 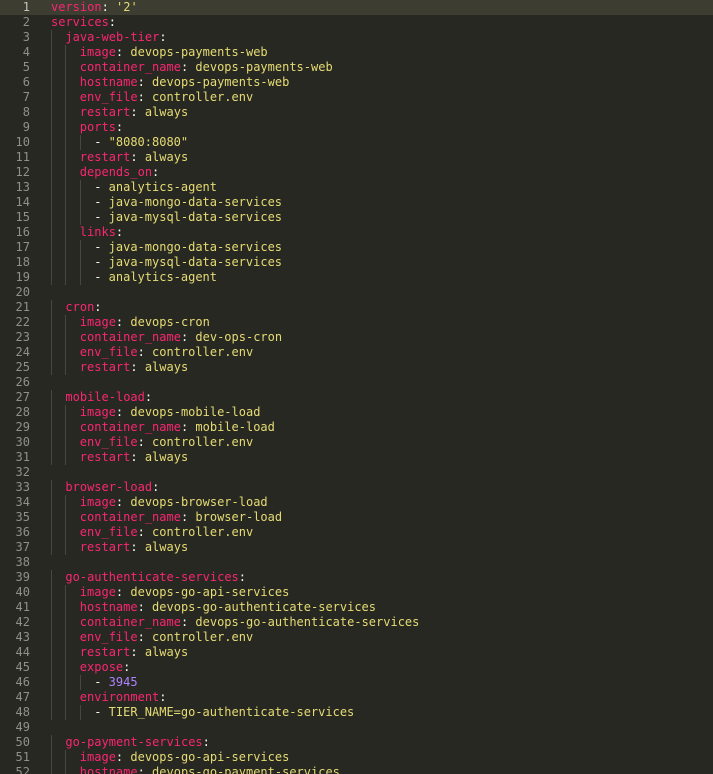 What do you see at coordinates (356, 337) in the screenshot?
I see `code-line: 23 container_name: dev-ops-cron` at bounding box center [356, 337].